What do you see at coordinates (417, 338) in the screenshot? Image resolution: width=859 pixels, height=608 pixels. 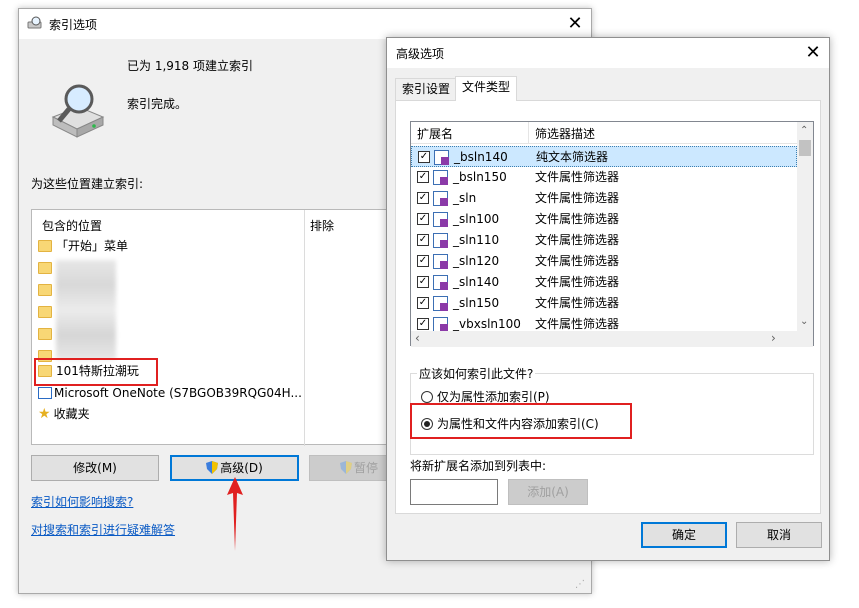 I see `scroll-left-icon: ‹` at bounding box center [417, 338].